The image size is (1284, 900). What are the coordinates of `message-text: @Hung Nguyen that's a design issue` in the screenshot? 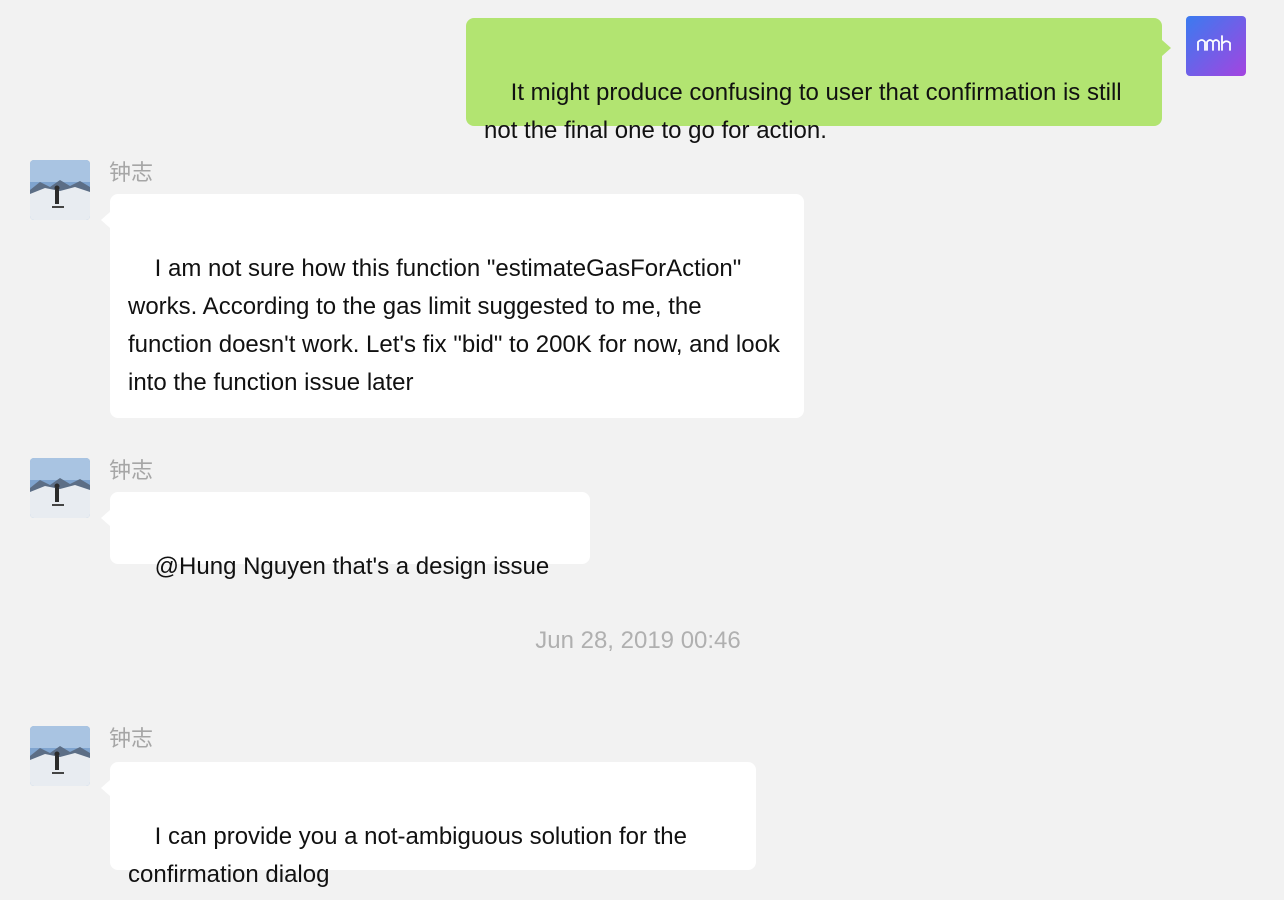 It's located at (352, 566).